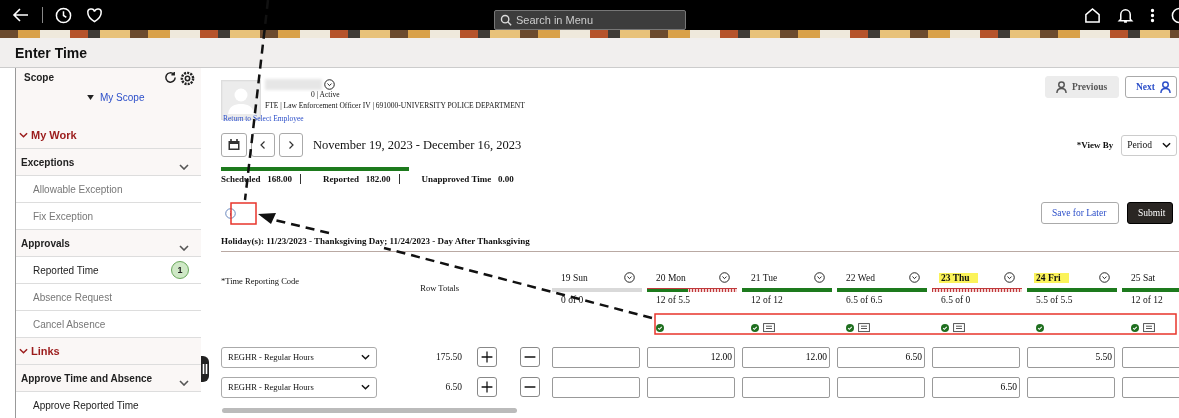 The image size is (1179, 418). I want to click on section-title: My Work, so click(54, 135).